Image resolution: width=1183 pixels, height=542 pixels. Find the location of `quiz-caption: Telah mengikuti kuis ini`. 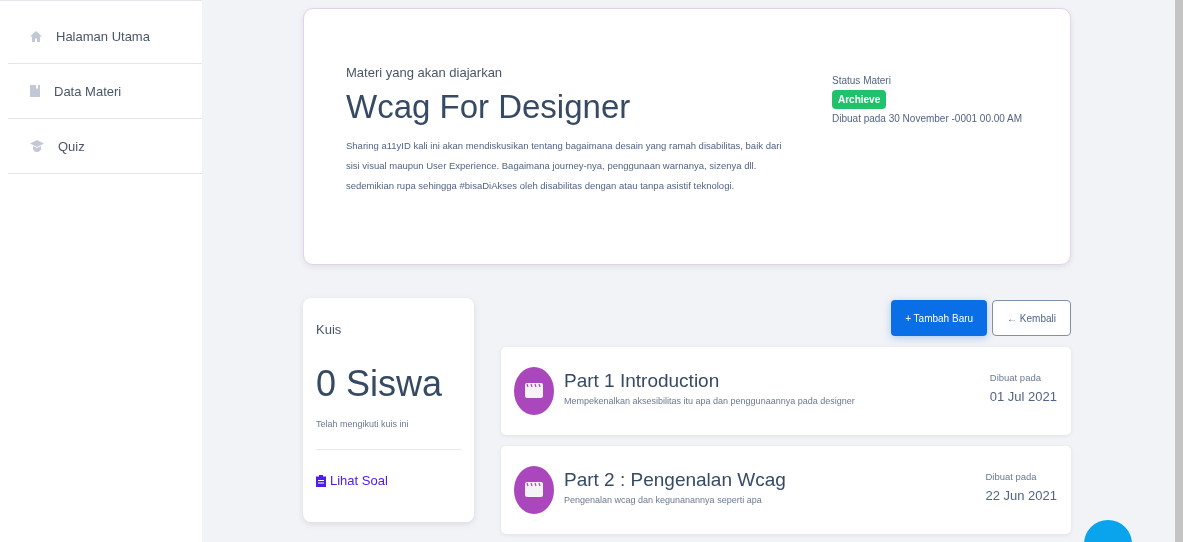

quiz-caption: Telah mengikuti kuis ini is located at coordinates (388, 434).